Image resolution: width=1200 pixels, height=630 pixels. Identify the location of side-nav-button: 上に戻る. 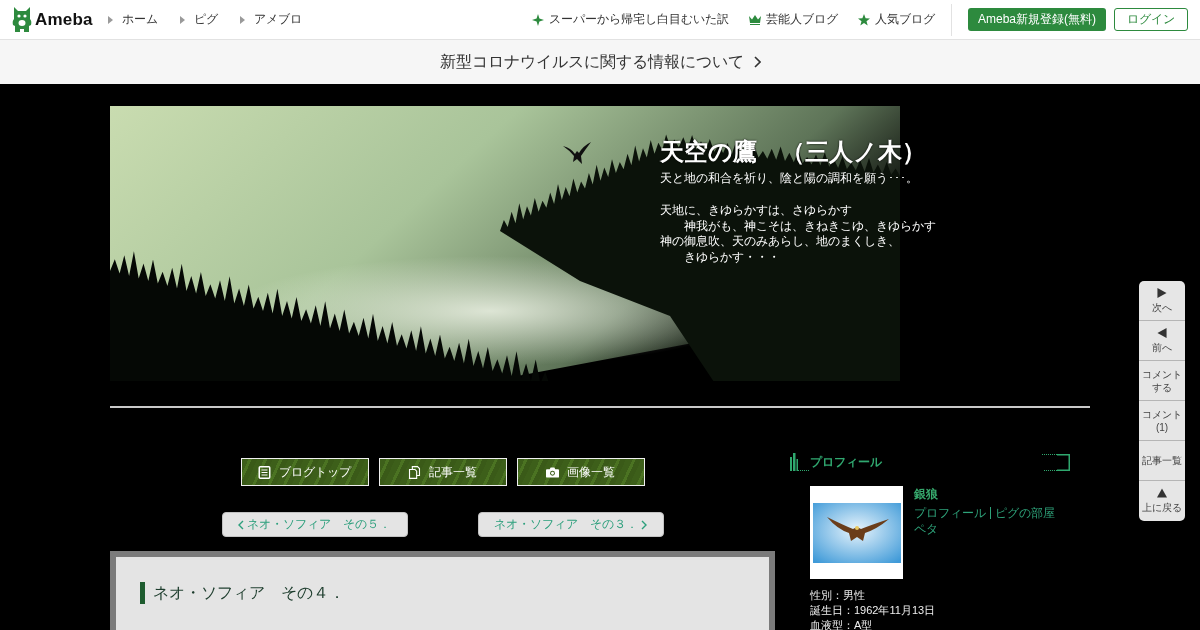
(1162, 501).